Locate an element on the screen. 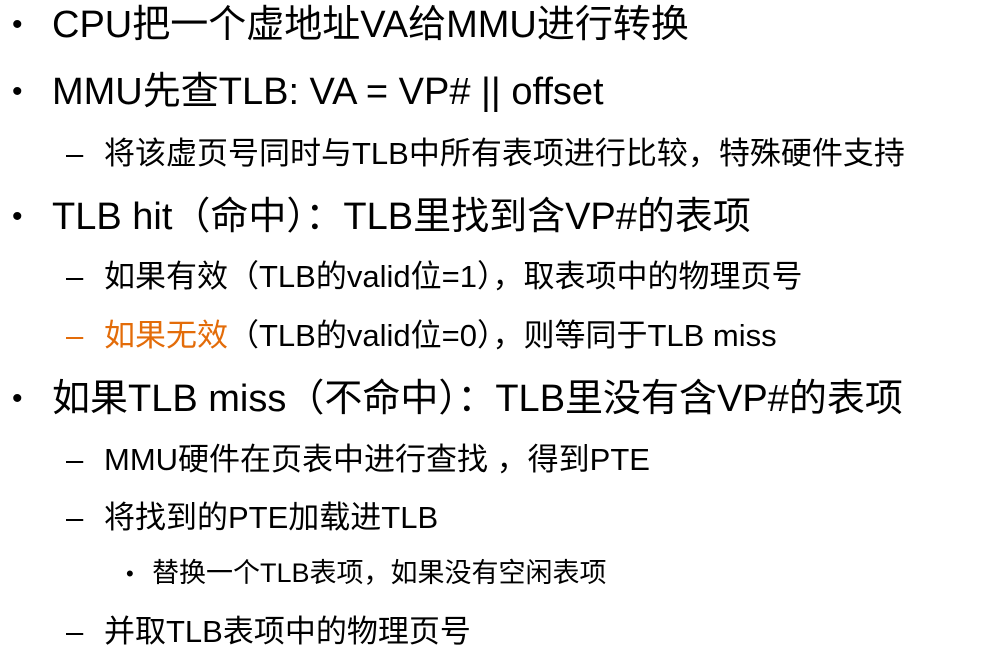  sub-sub-item-replace-entry: • 替换一个TLB表项，如果没有空闲表项 is located at coordinates (366, 573).